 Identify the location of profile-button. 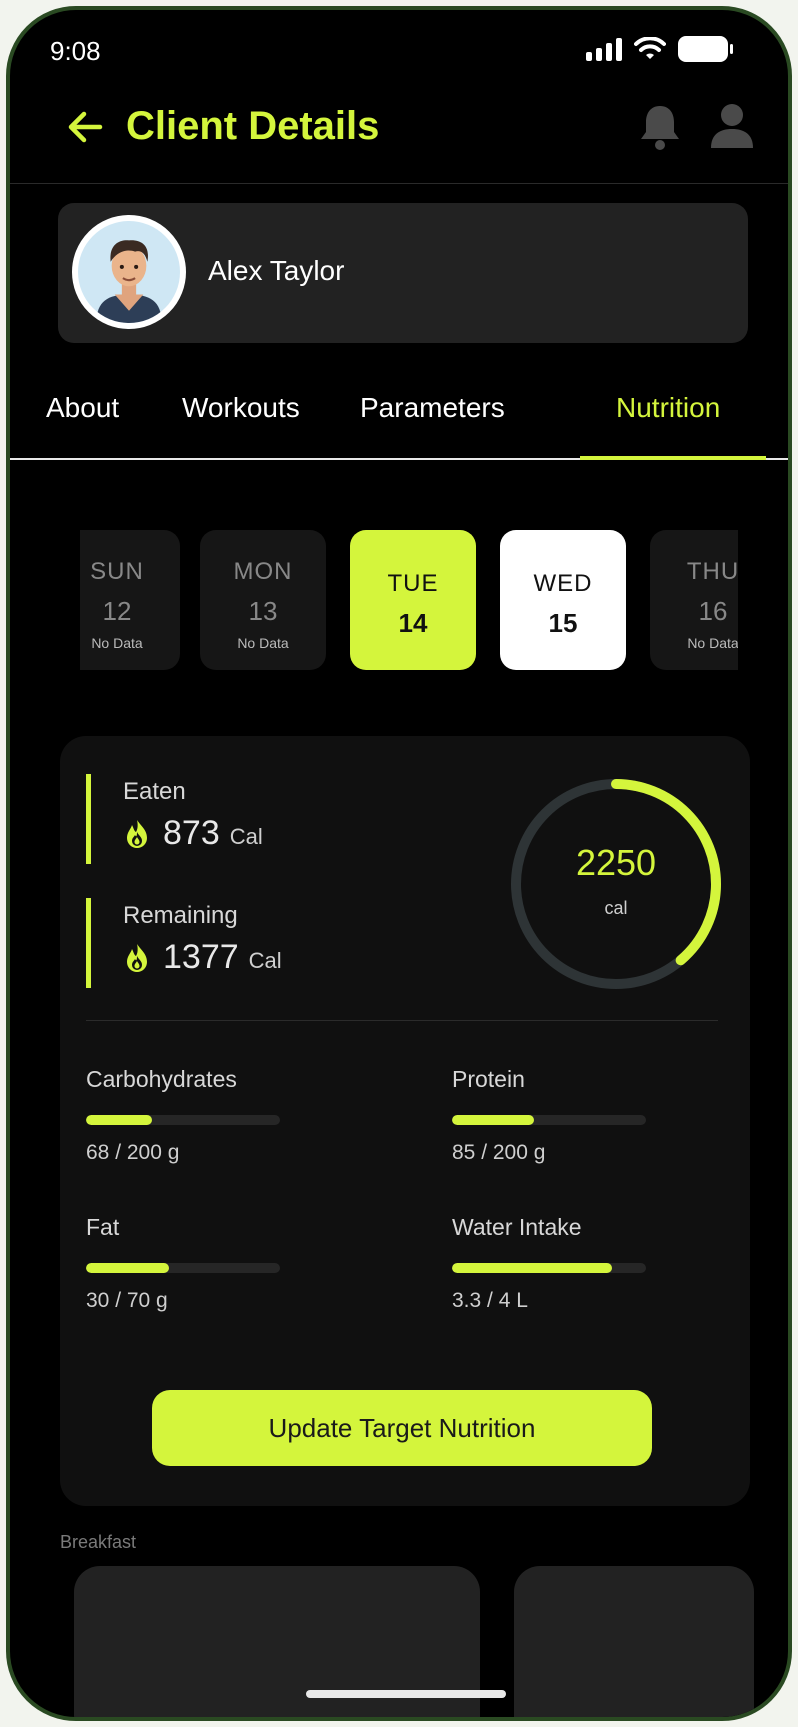
(732, 126).